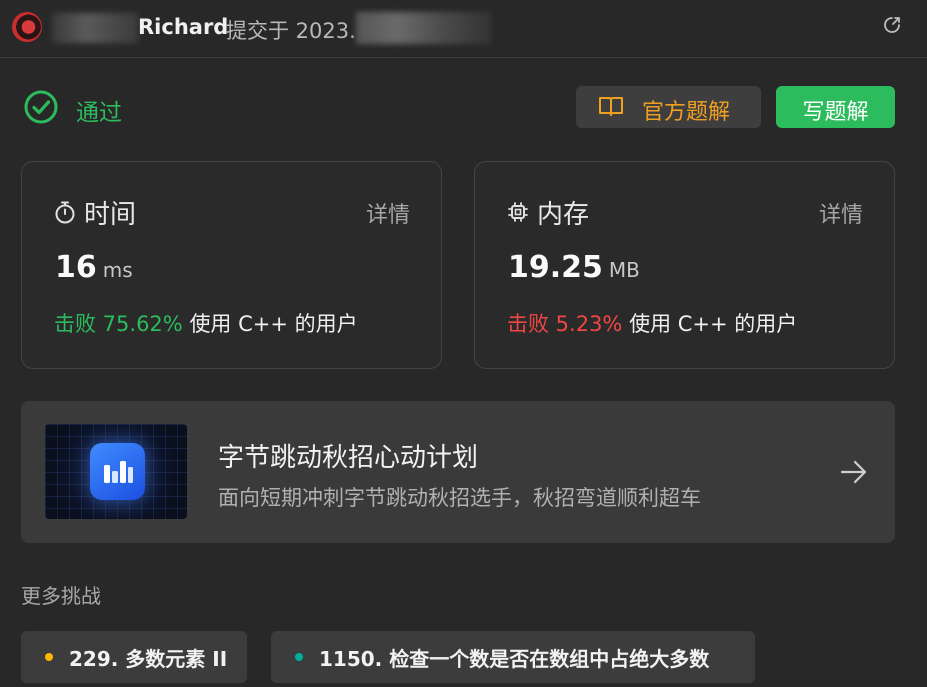  What do you see at coordinates (41, 107) in the screenshot?
I see `check-circle-icon` at bounding box center [41, 107].